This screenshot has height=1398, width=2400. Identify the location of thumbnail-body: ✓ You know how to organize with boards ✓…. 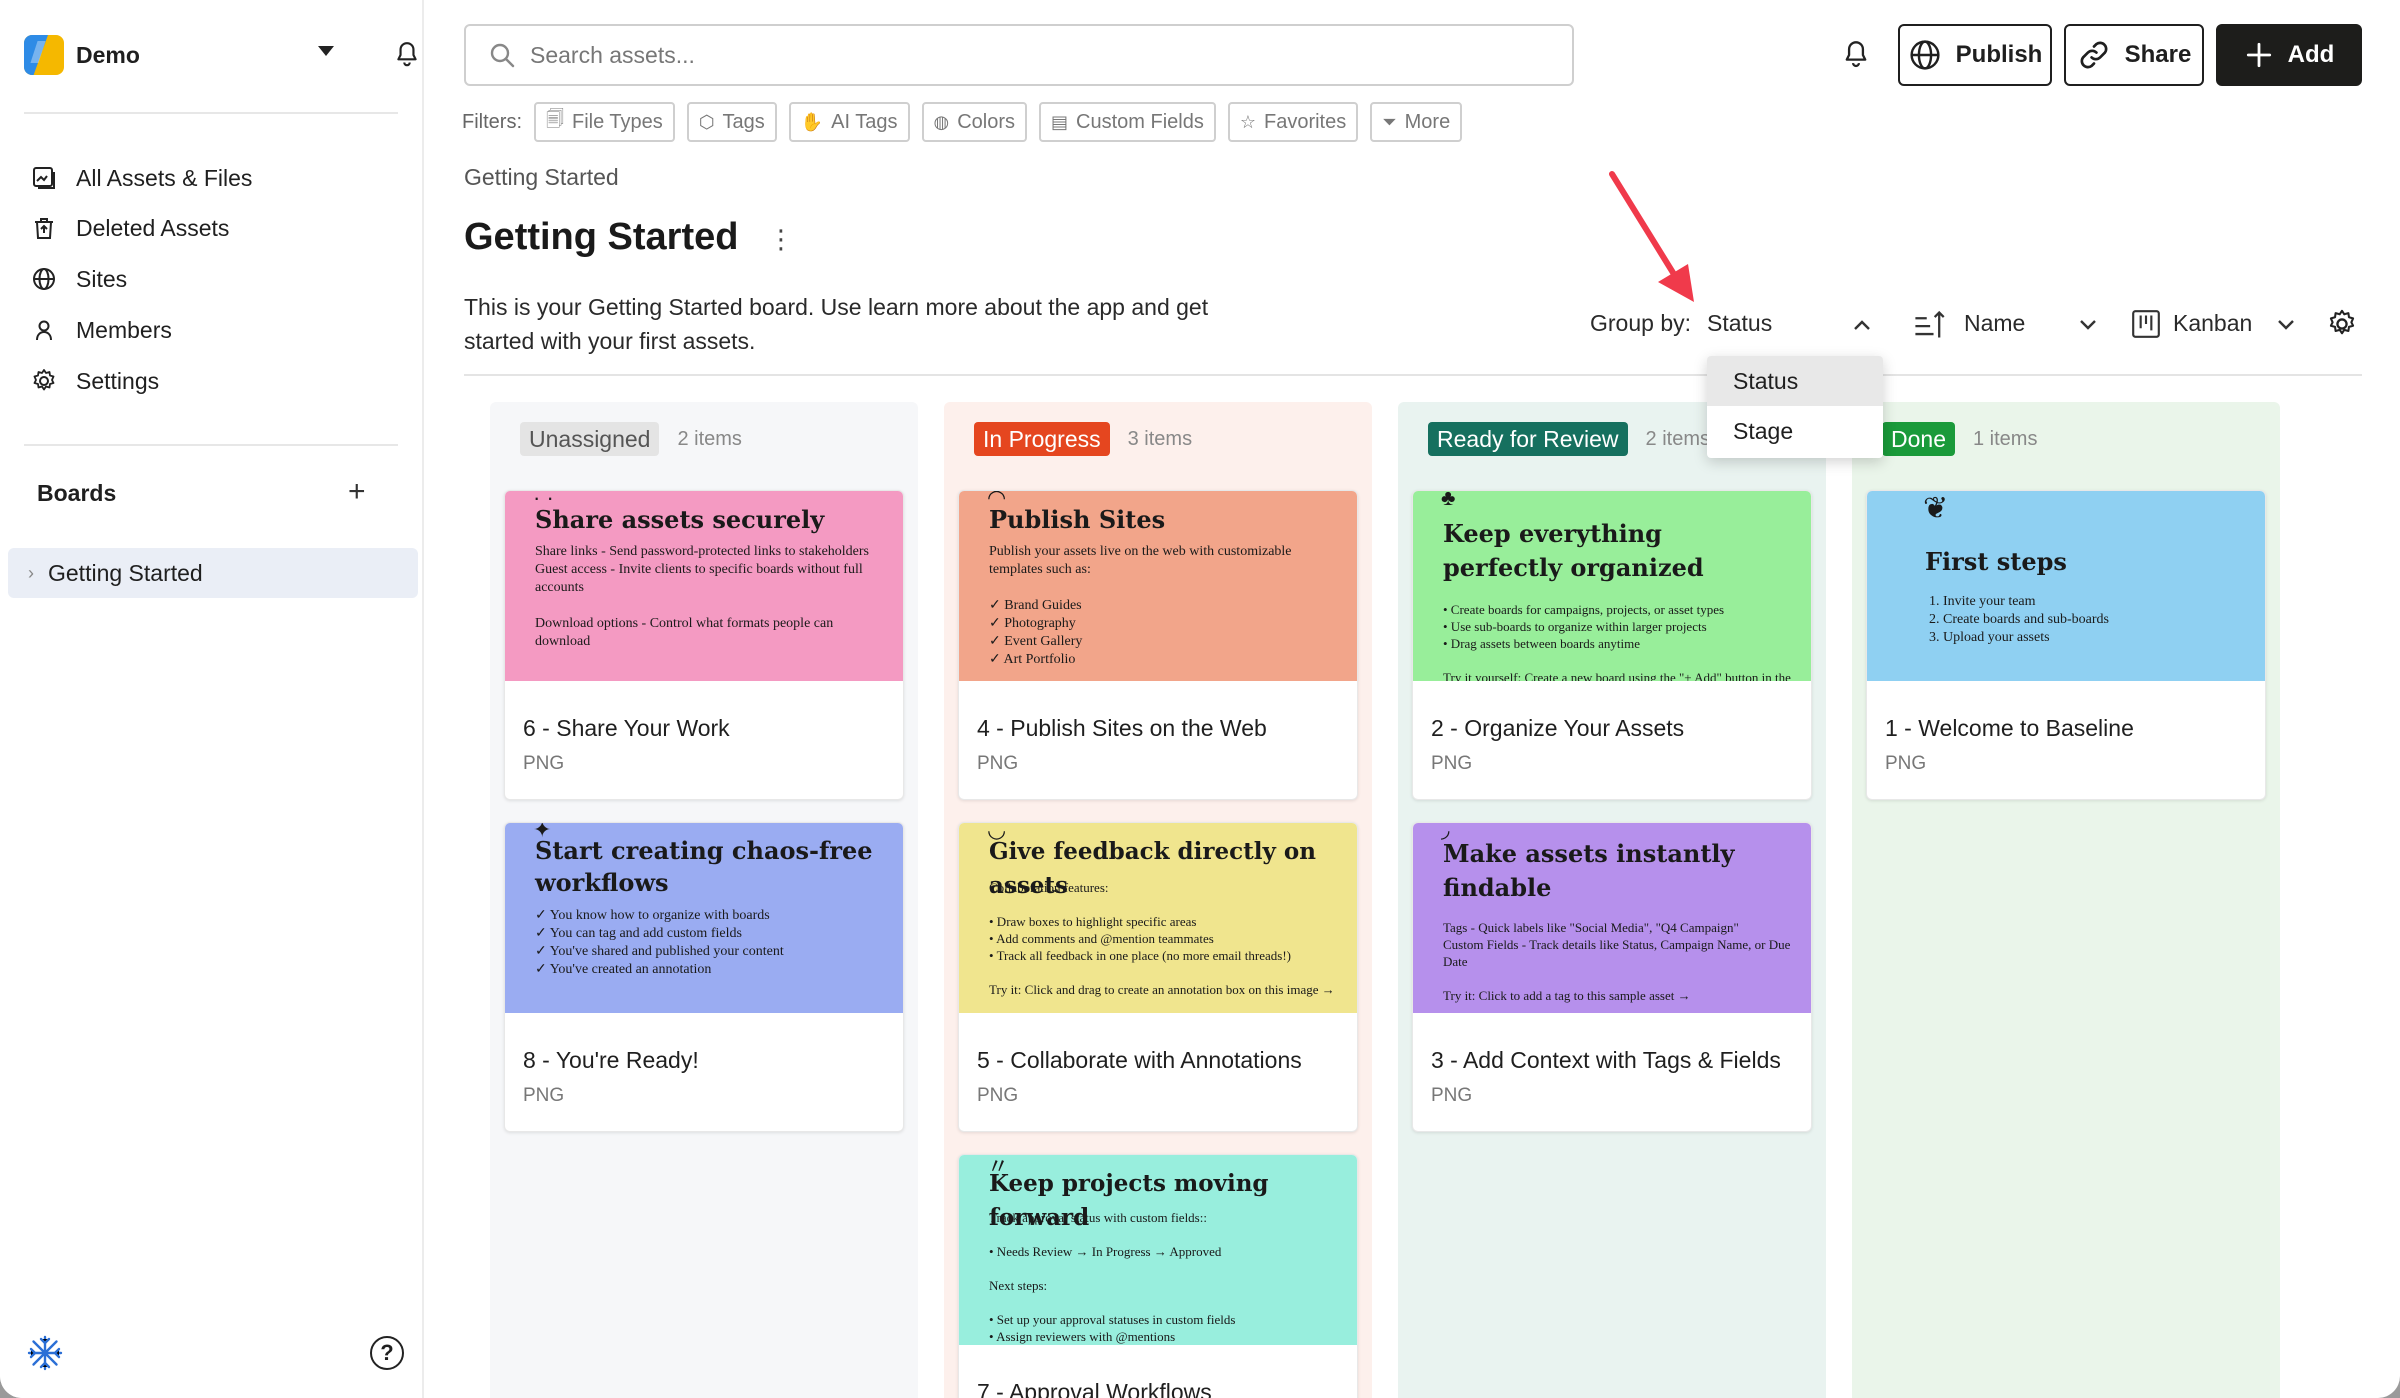
(659, 942).